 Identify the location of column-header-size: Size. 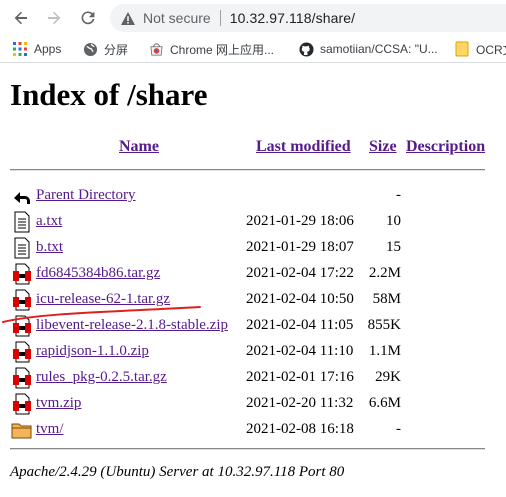
(383, 147).